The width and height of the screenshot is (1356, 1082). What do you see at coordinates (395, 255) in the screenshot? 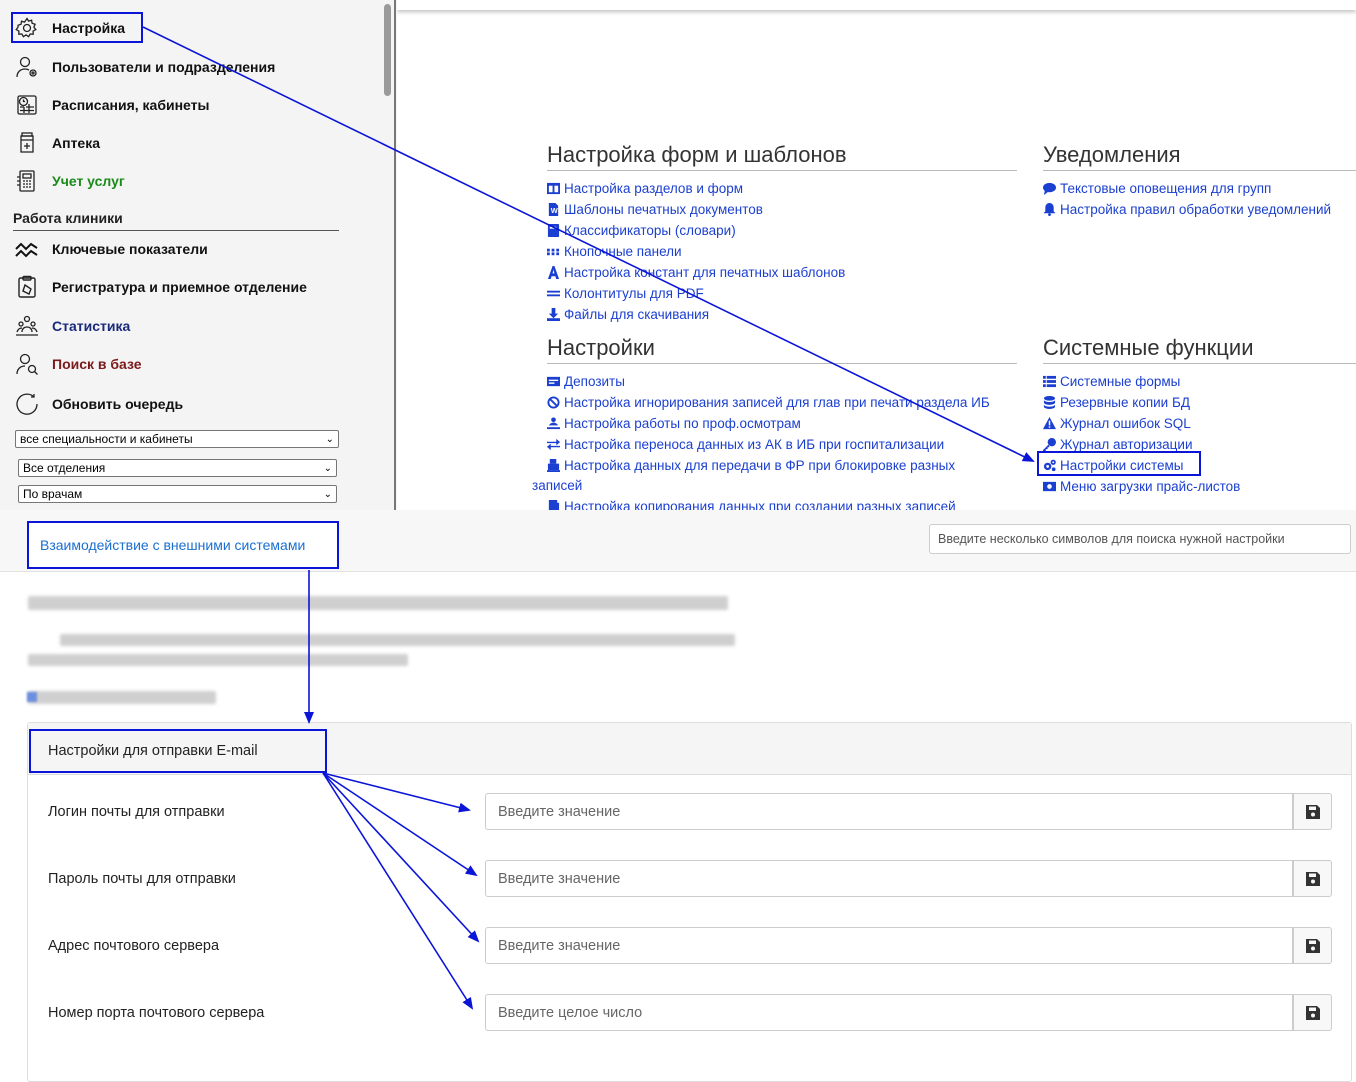
I see `sidebar-divider` at bounding box center [395, 255].